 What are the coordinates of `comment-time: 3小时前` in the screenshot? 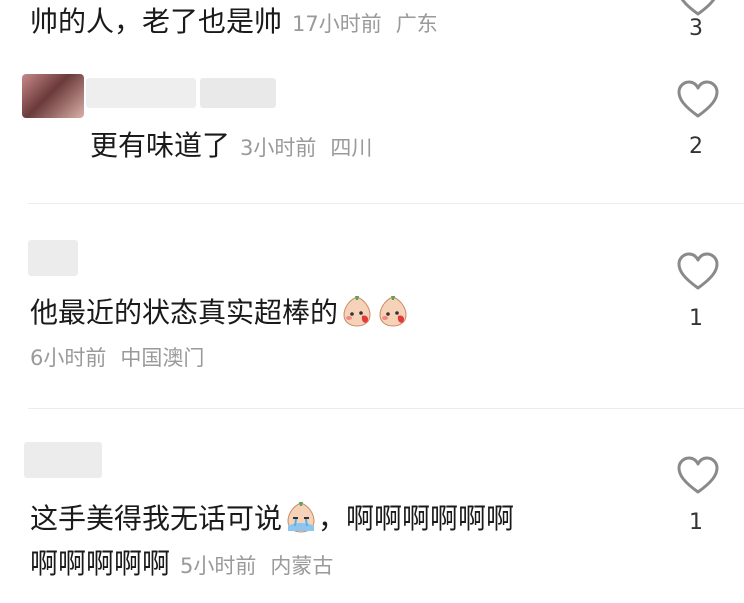 It's located at (278, 148).